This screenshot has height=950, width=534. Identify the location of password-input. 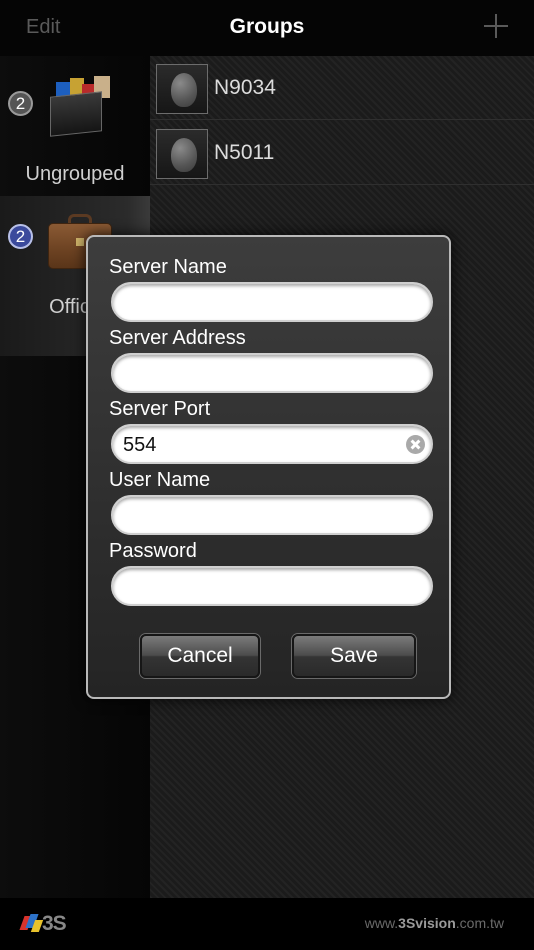
(263, 587).